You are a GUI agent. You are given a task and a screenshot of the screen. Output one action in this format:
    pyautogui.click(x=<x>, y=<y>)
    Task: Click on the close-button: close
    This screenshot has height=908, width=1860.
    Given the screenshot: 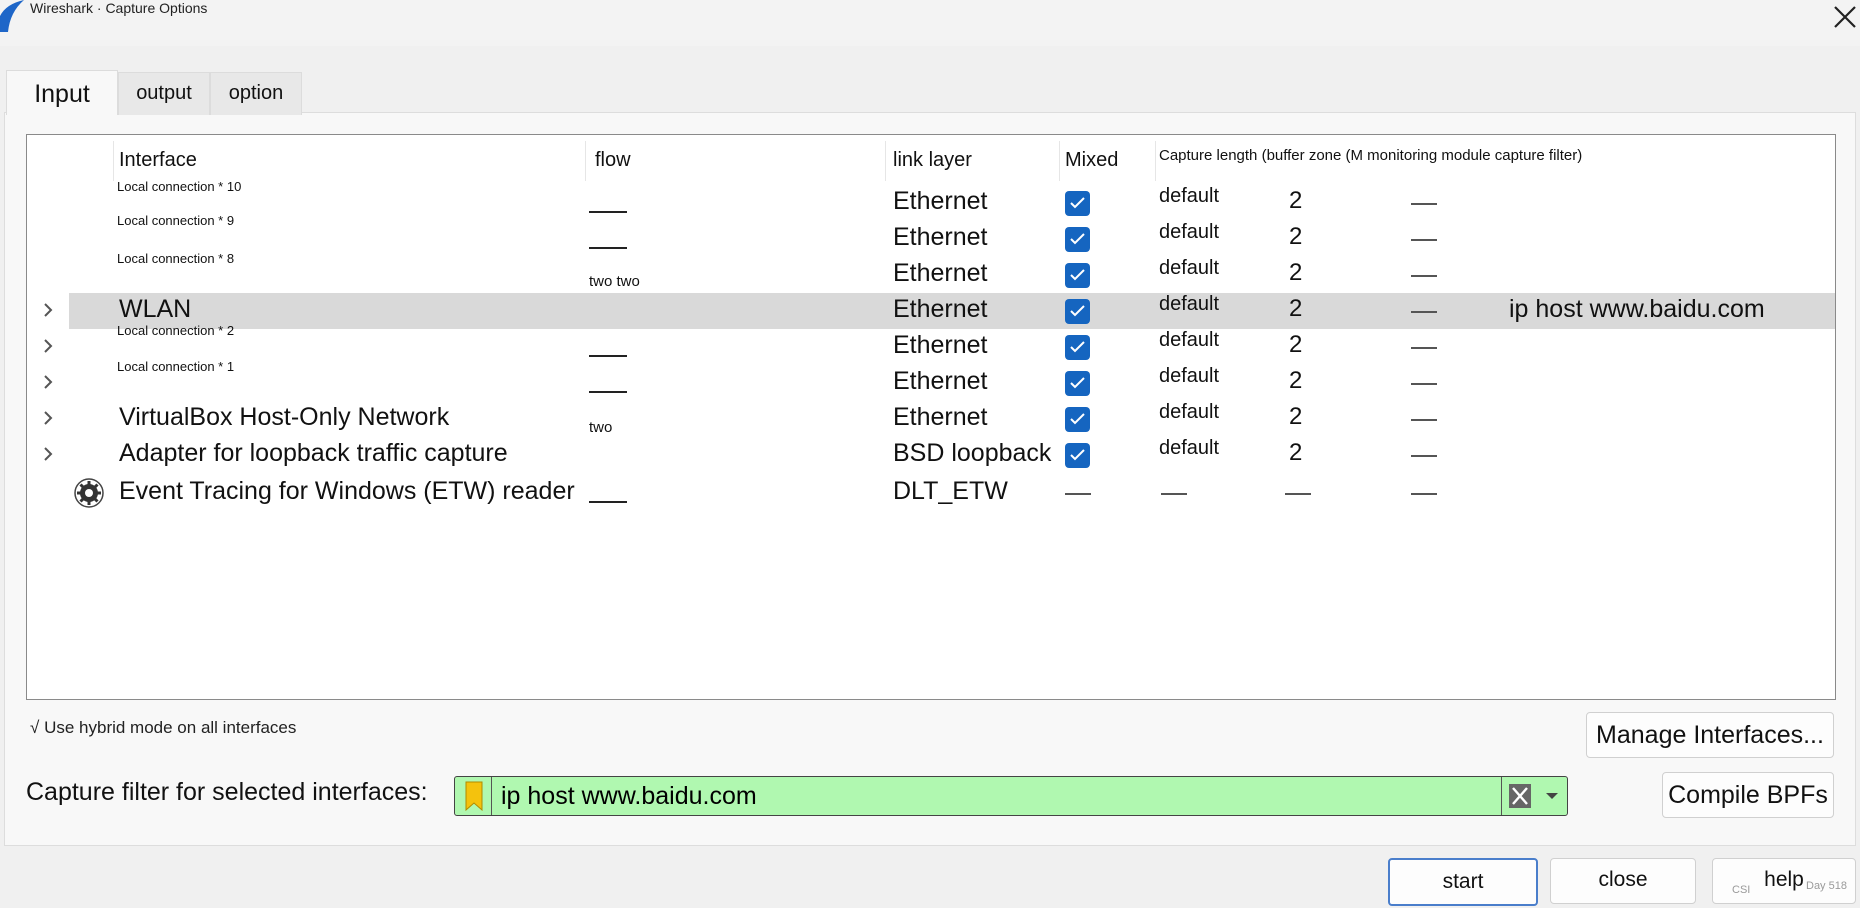 What is the action you would take?
    pyautogui.click(x=1623, y=881)
    